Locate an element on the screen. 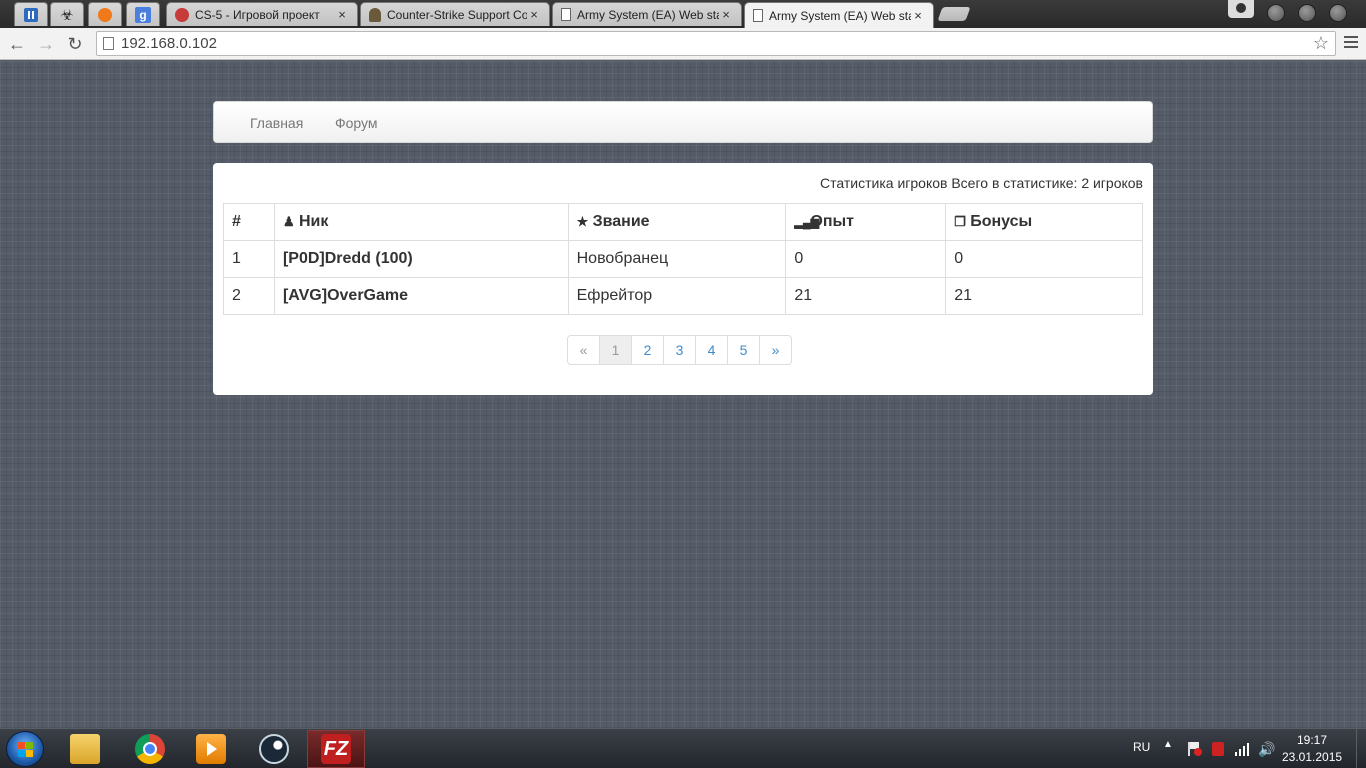 The width and height of the screenshot is (1366, 768). address-text: 192.168.0.102 is located at coordinates (169, 43).